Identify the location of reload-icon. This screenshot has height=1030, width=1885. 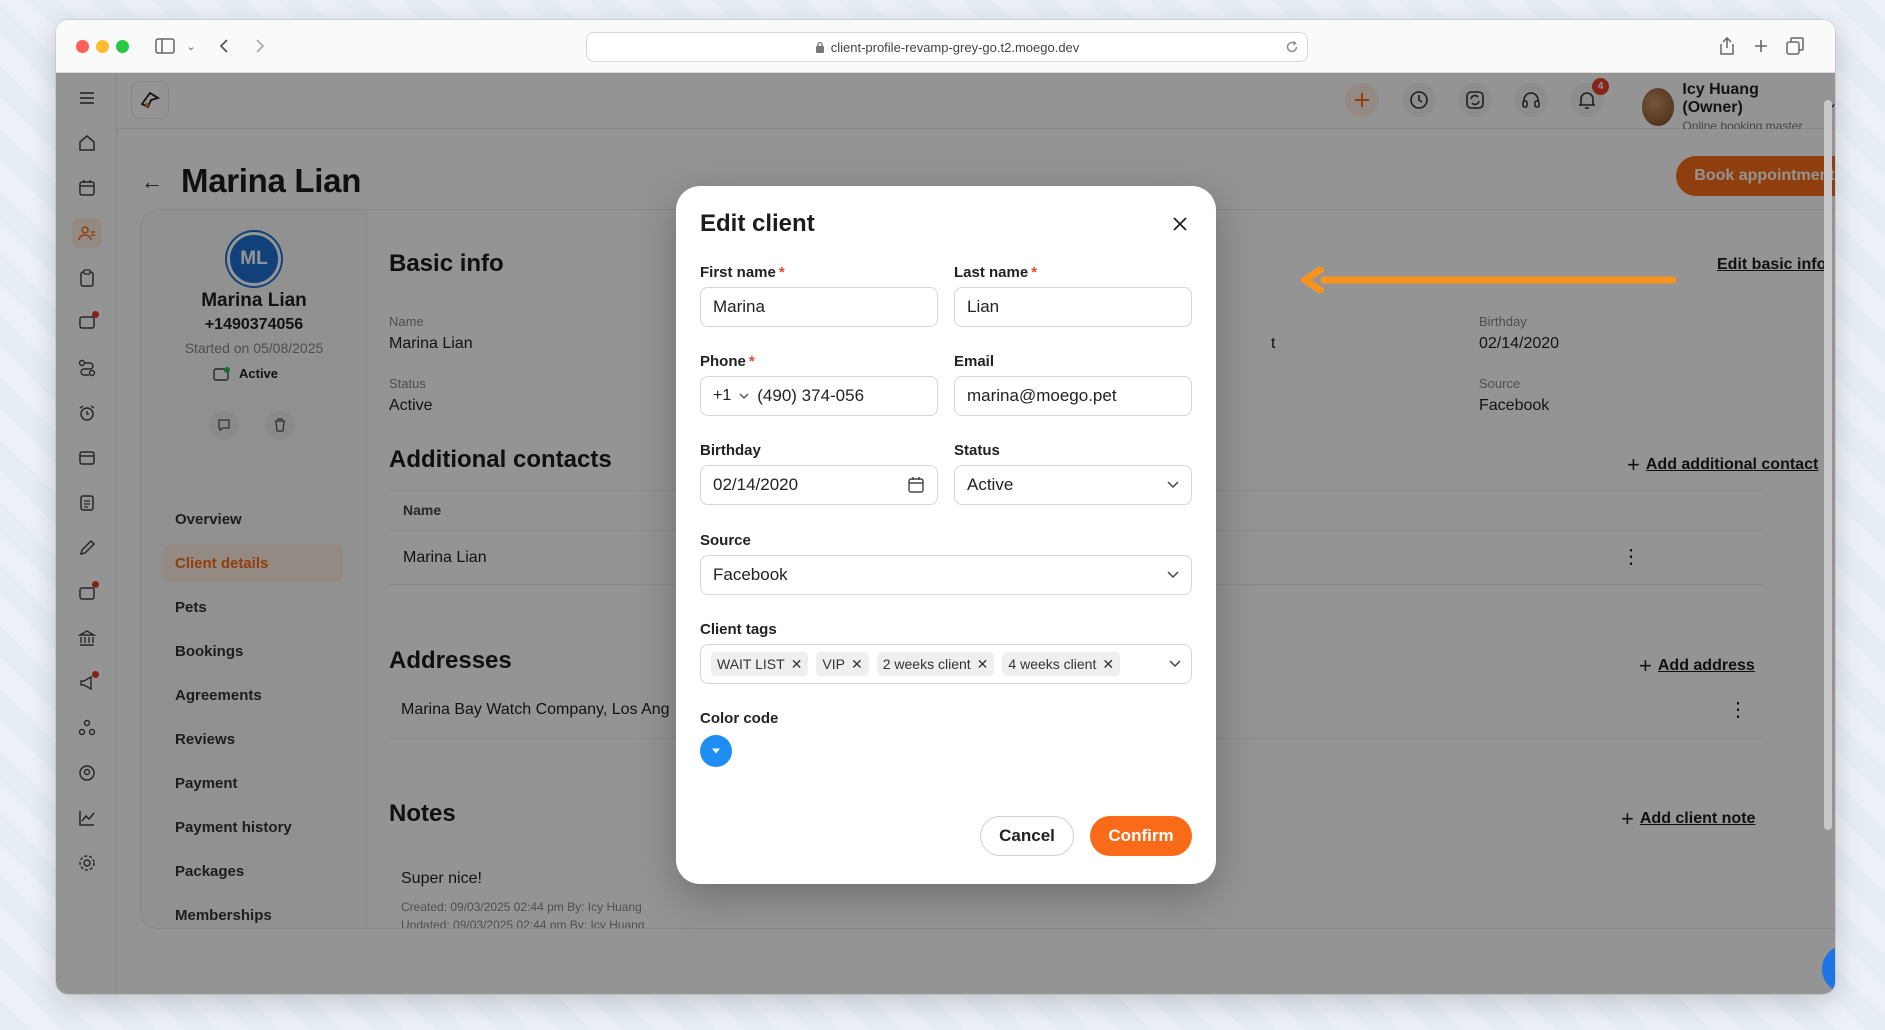
(1292, 47).